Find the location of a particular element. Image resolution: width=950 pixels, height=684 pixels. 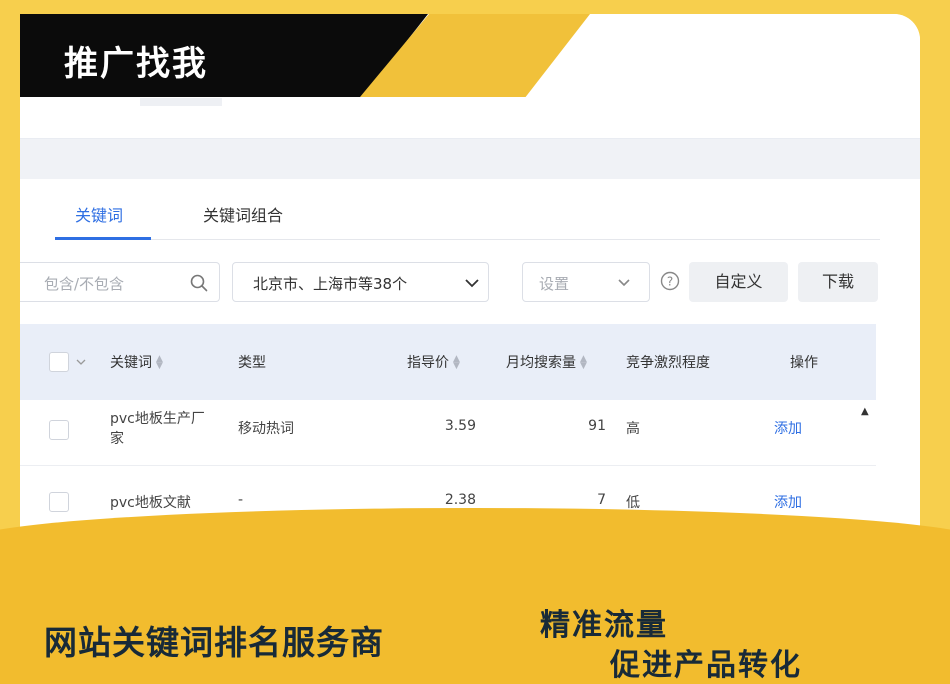

tab-keywords: 关键词 is located at coordinates (99, 214).